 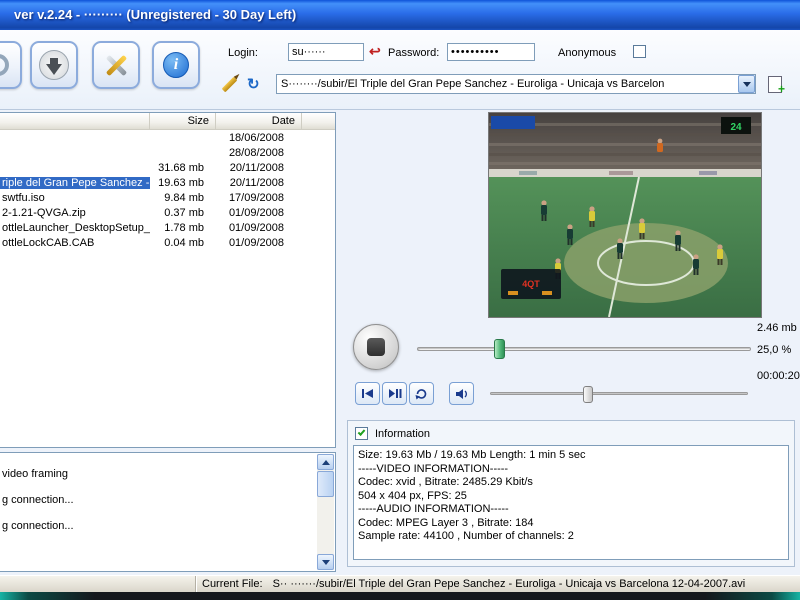 I want to click on scrollbar-thumb, so click(x=325, y=484).